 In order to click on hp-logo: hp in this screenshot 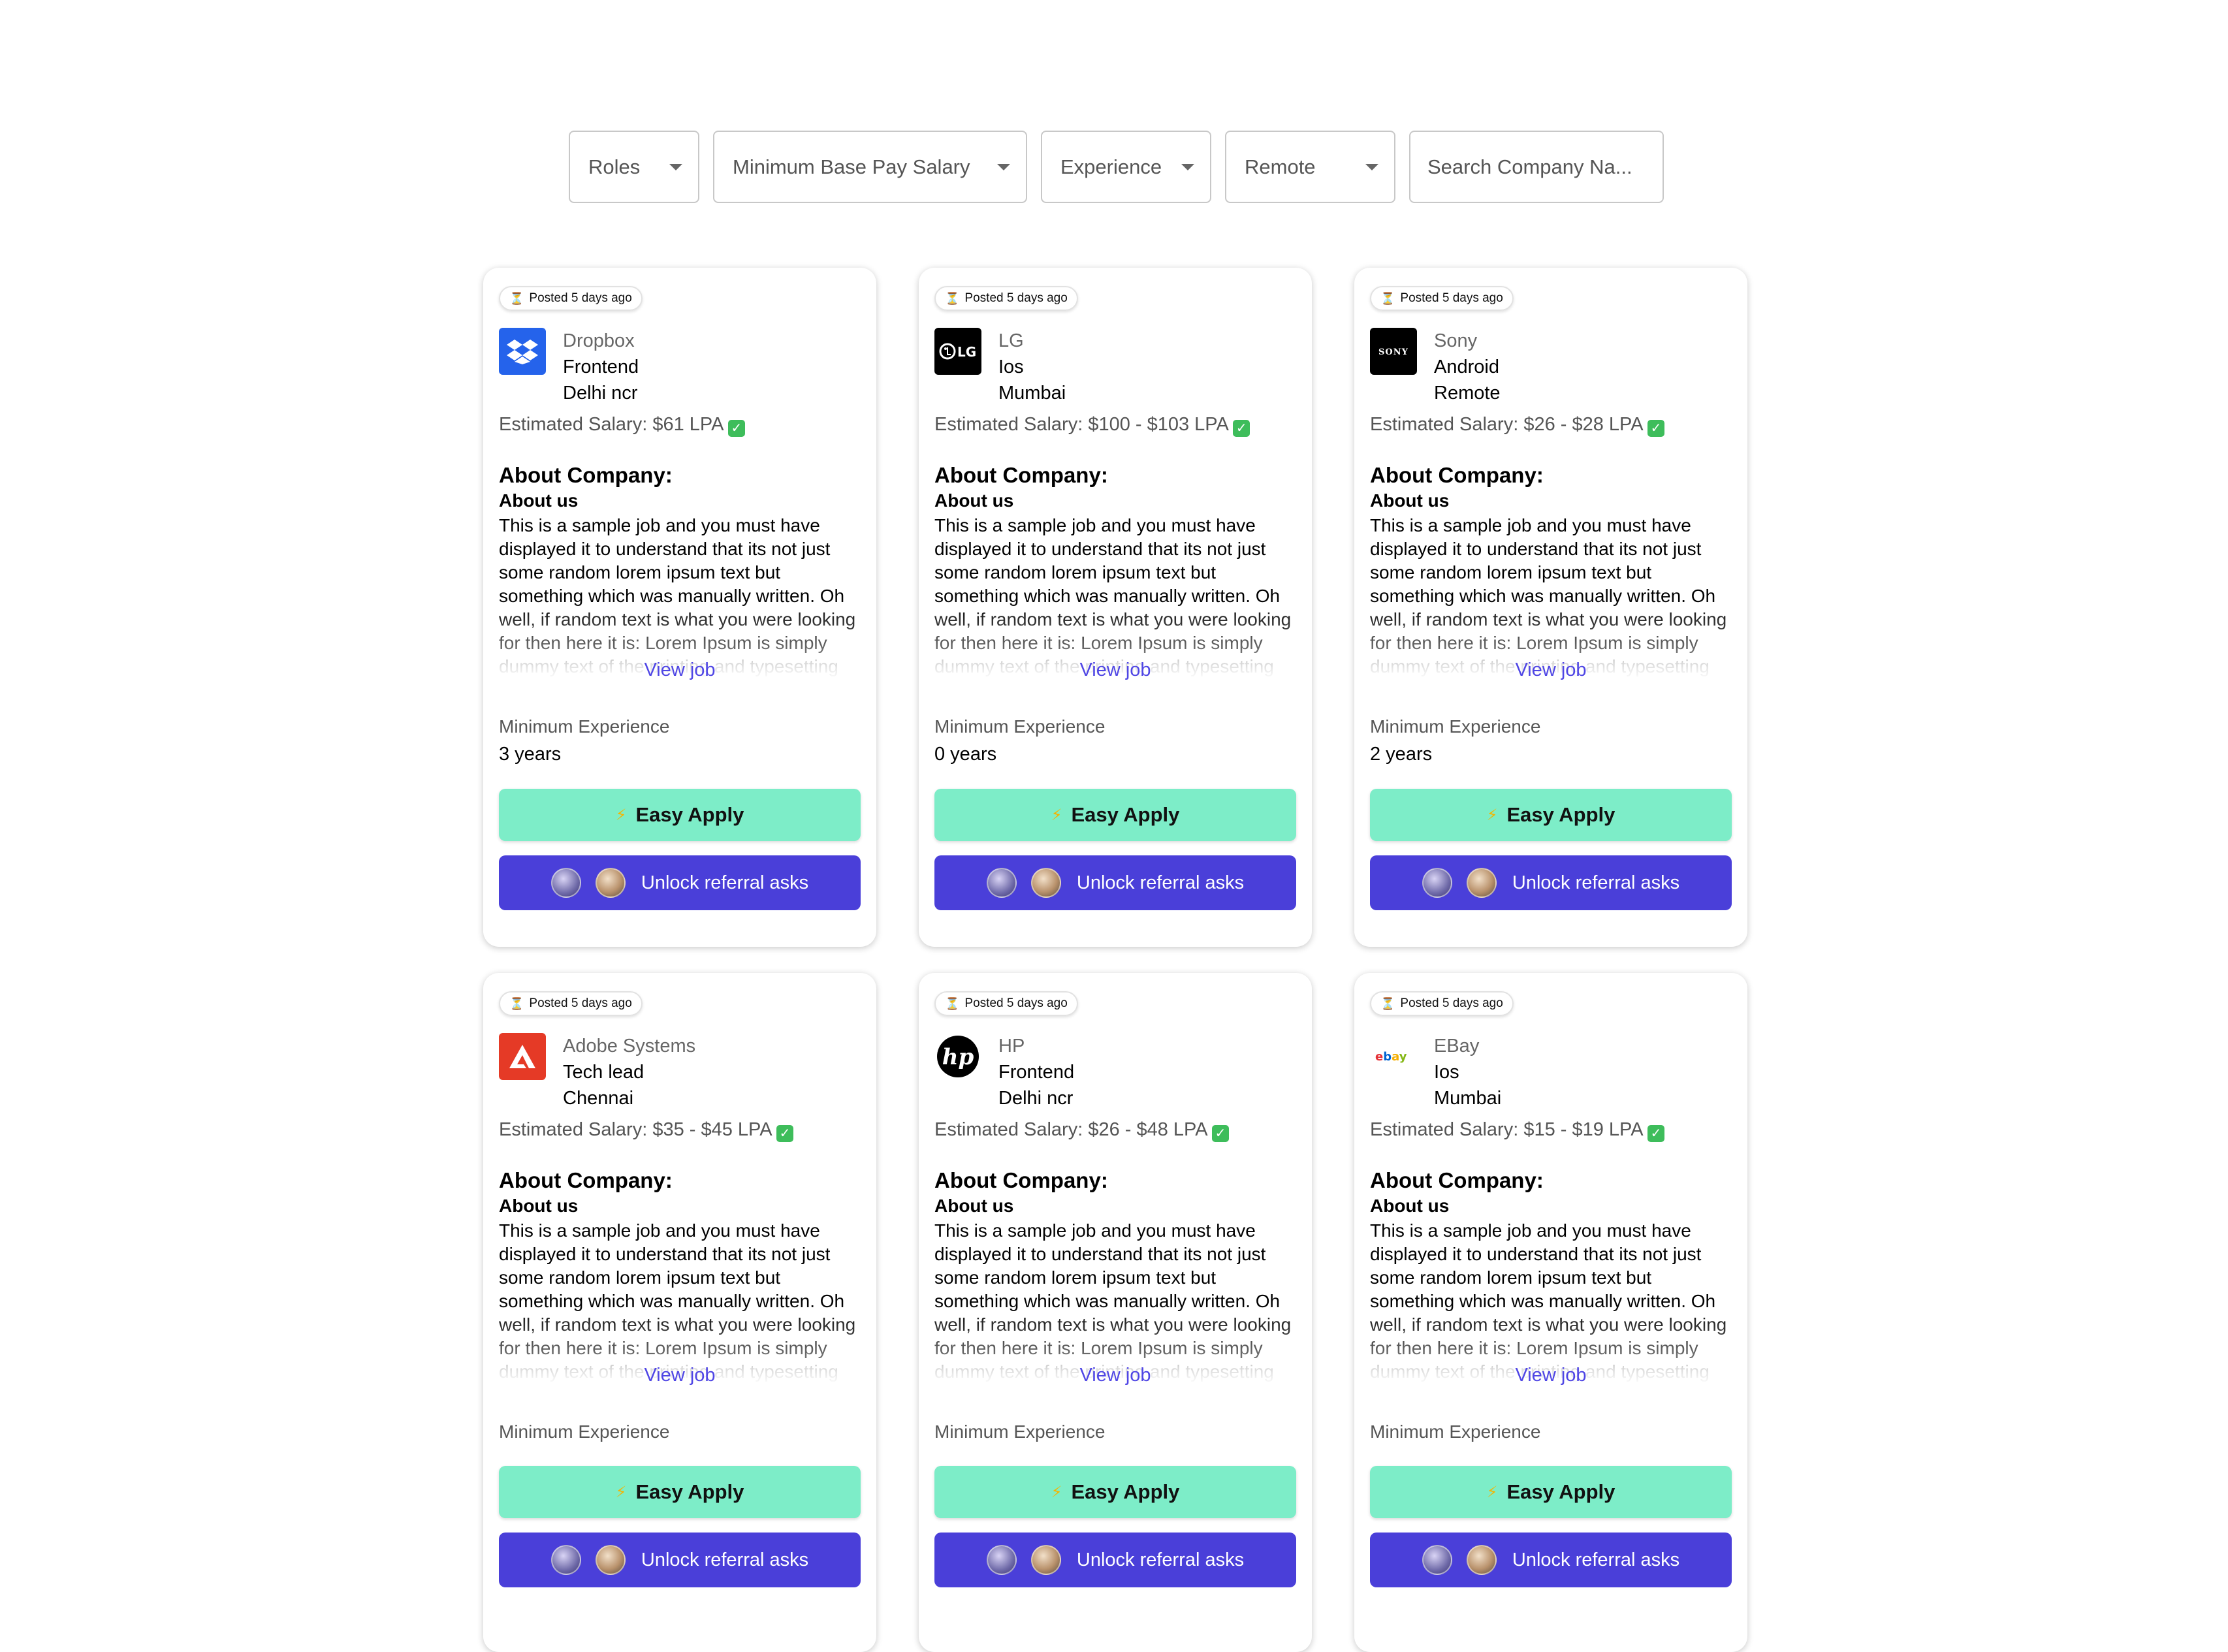, I will do `click(957, 1056)`.